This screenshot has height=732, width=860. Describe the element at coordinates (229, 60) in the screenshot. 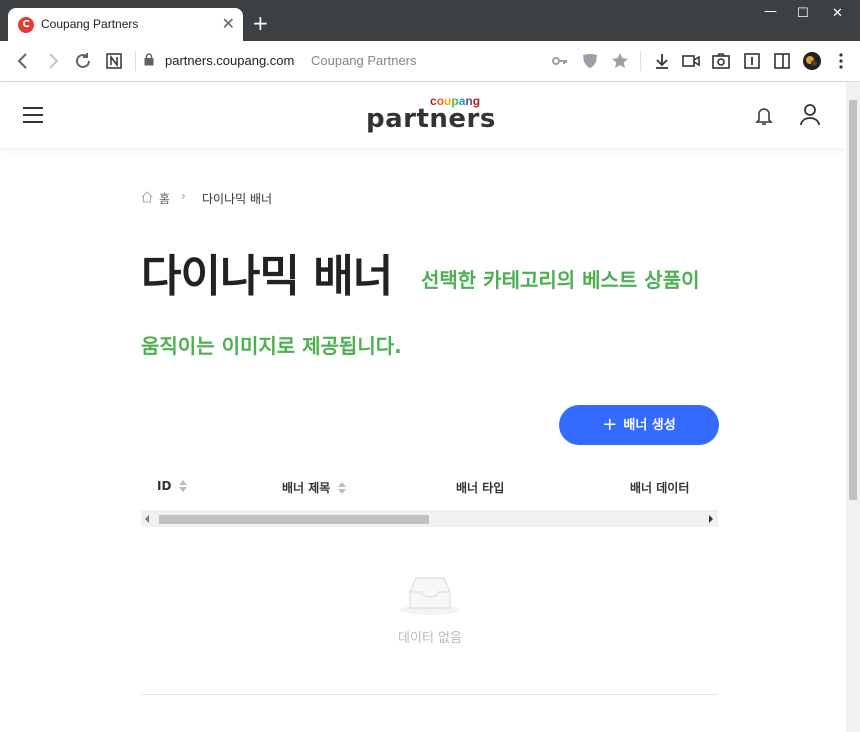

I see `url-domain: partners.coupang.com` at that location.